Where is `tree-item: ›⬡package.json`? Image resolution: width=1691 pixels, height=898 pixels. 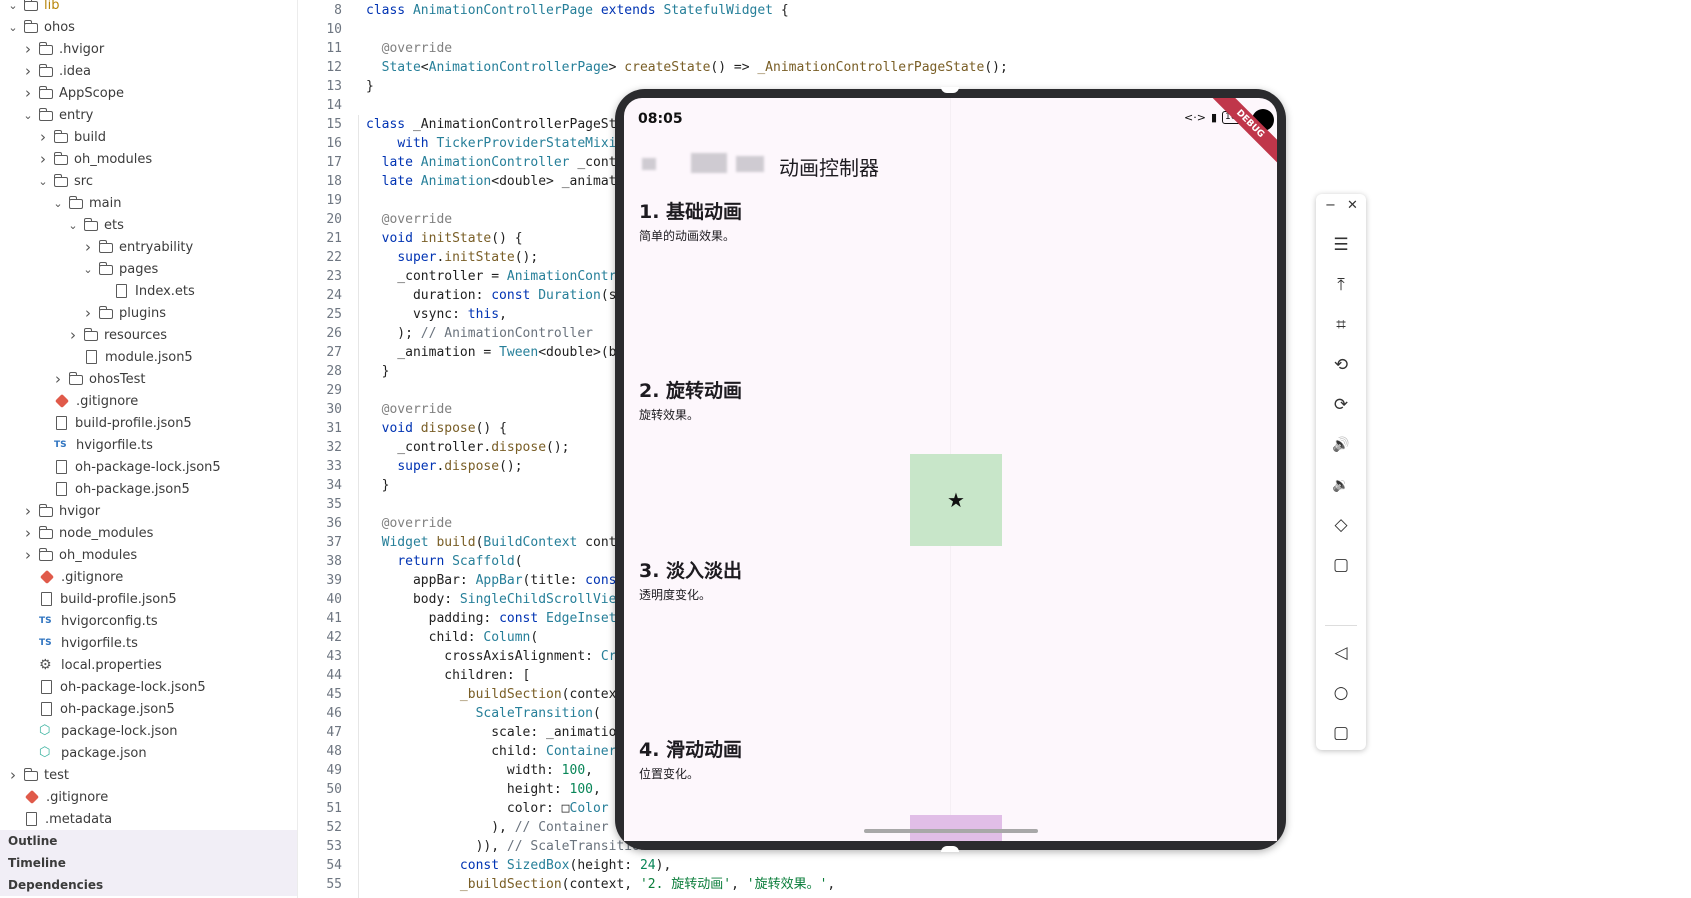 tree-item: ›⬡package.json is located at coordinates (148, 753).